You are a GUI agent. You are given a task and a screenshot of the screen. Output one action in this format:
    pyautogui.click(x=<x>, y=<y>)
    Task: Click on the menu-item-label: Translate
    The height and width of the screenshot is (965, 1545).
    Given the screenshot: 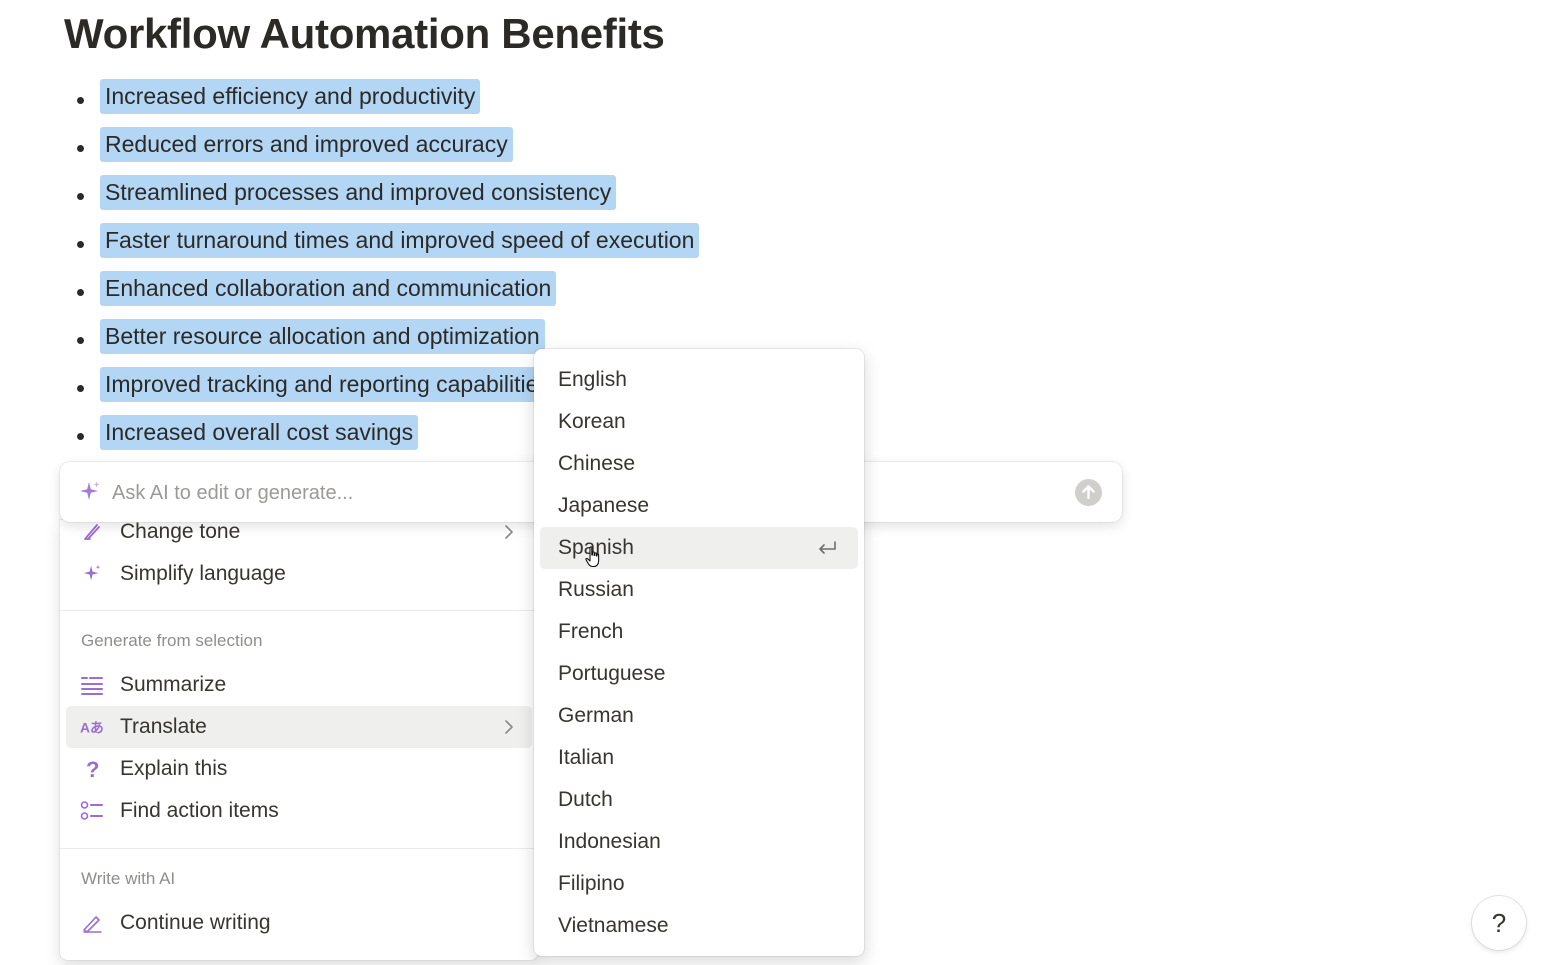 What is the action you would take?
    pyautogui.click(x=163, y=726)
    